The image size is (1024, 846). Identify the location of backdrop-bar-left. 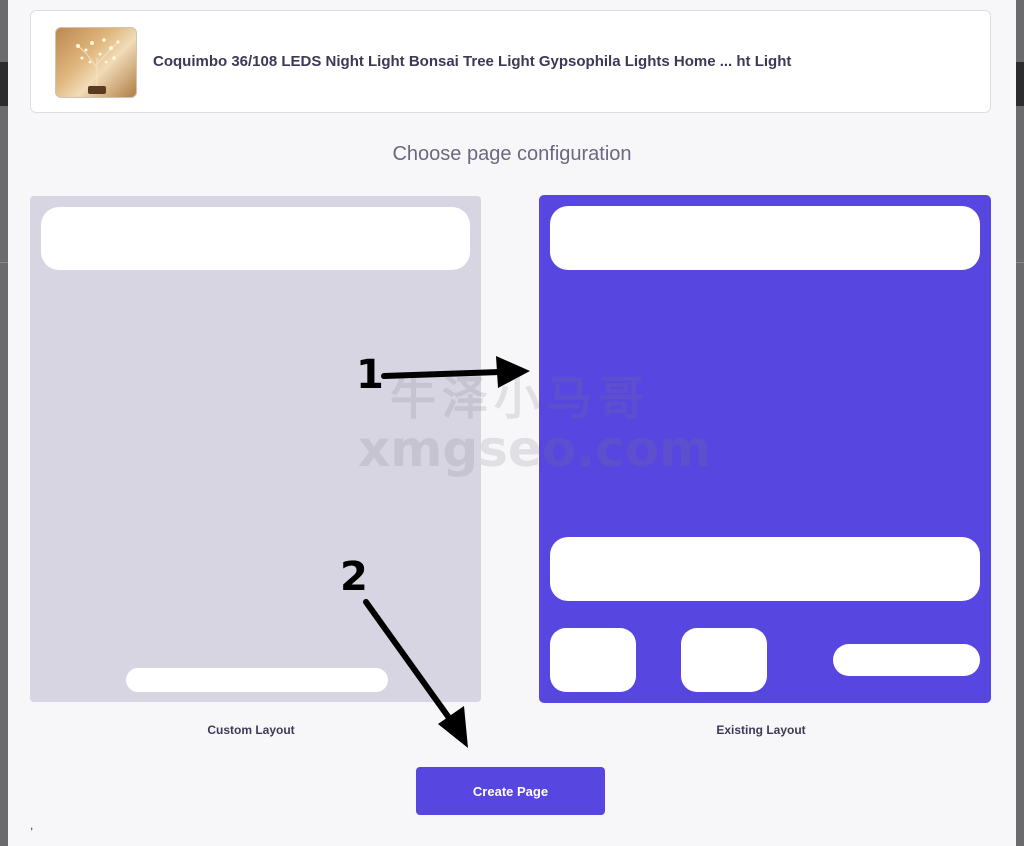
(4, 84).